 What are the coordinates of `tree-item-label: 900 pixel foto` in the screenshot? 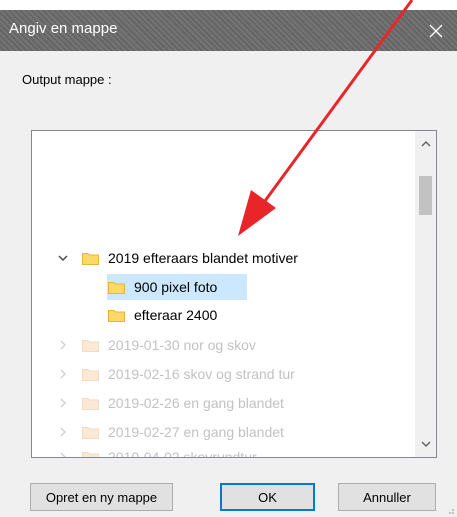 It's located at (176, 287).